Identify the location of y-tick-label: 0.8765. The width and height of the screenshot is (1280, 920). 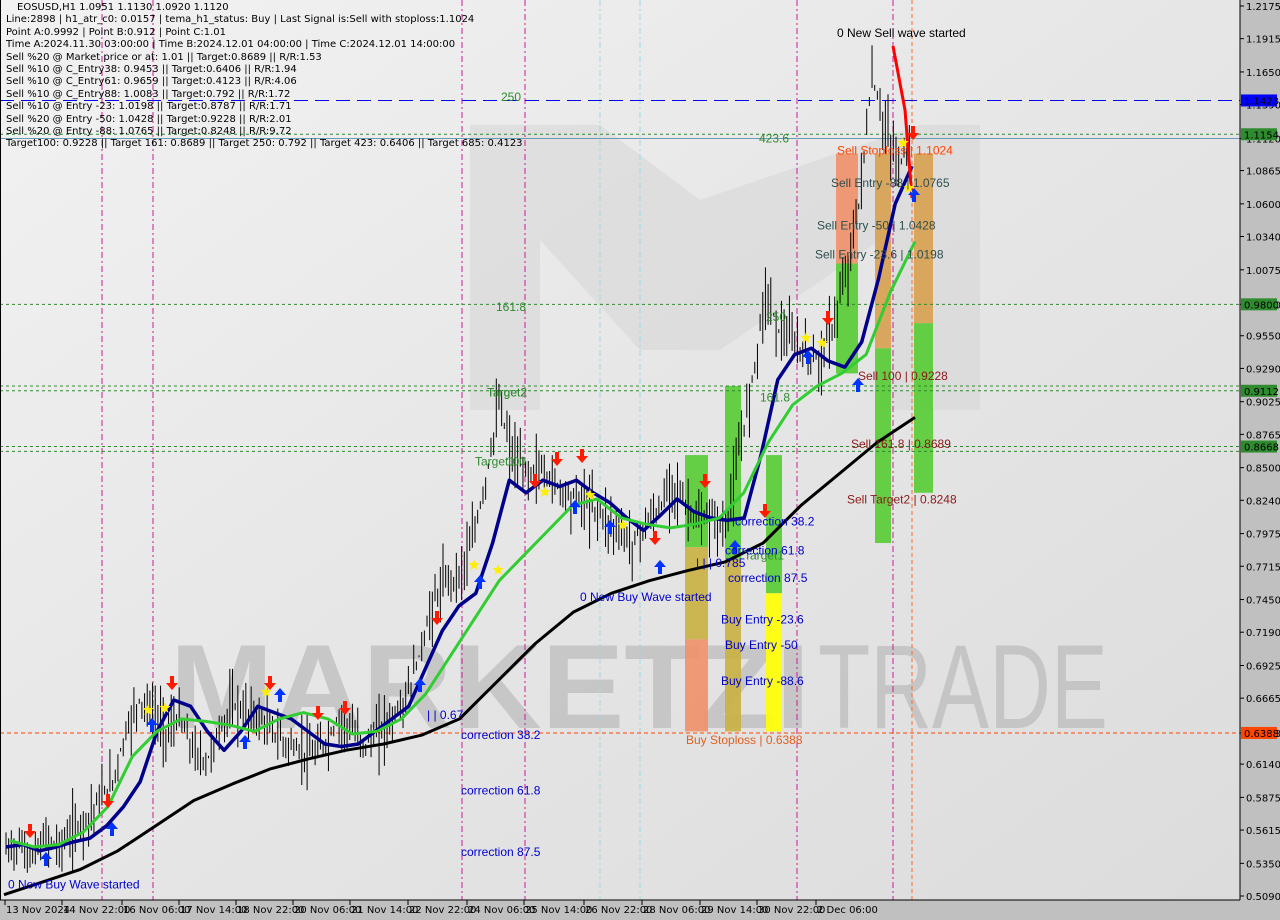
(1263, 435).